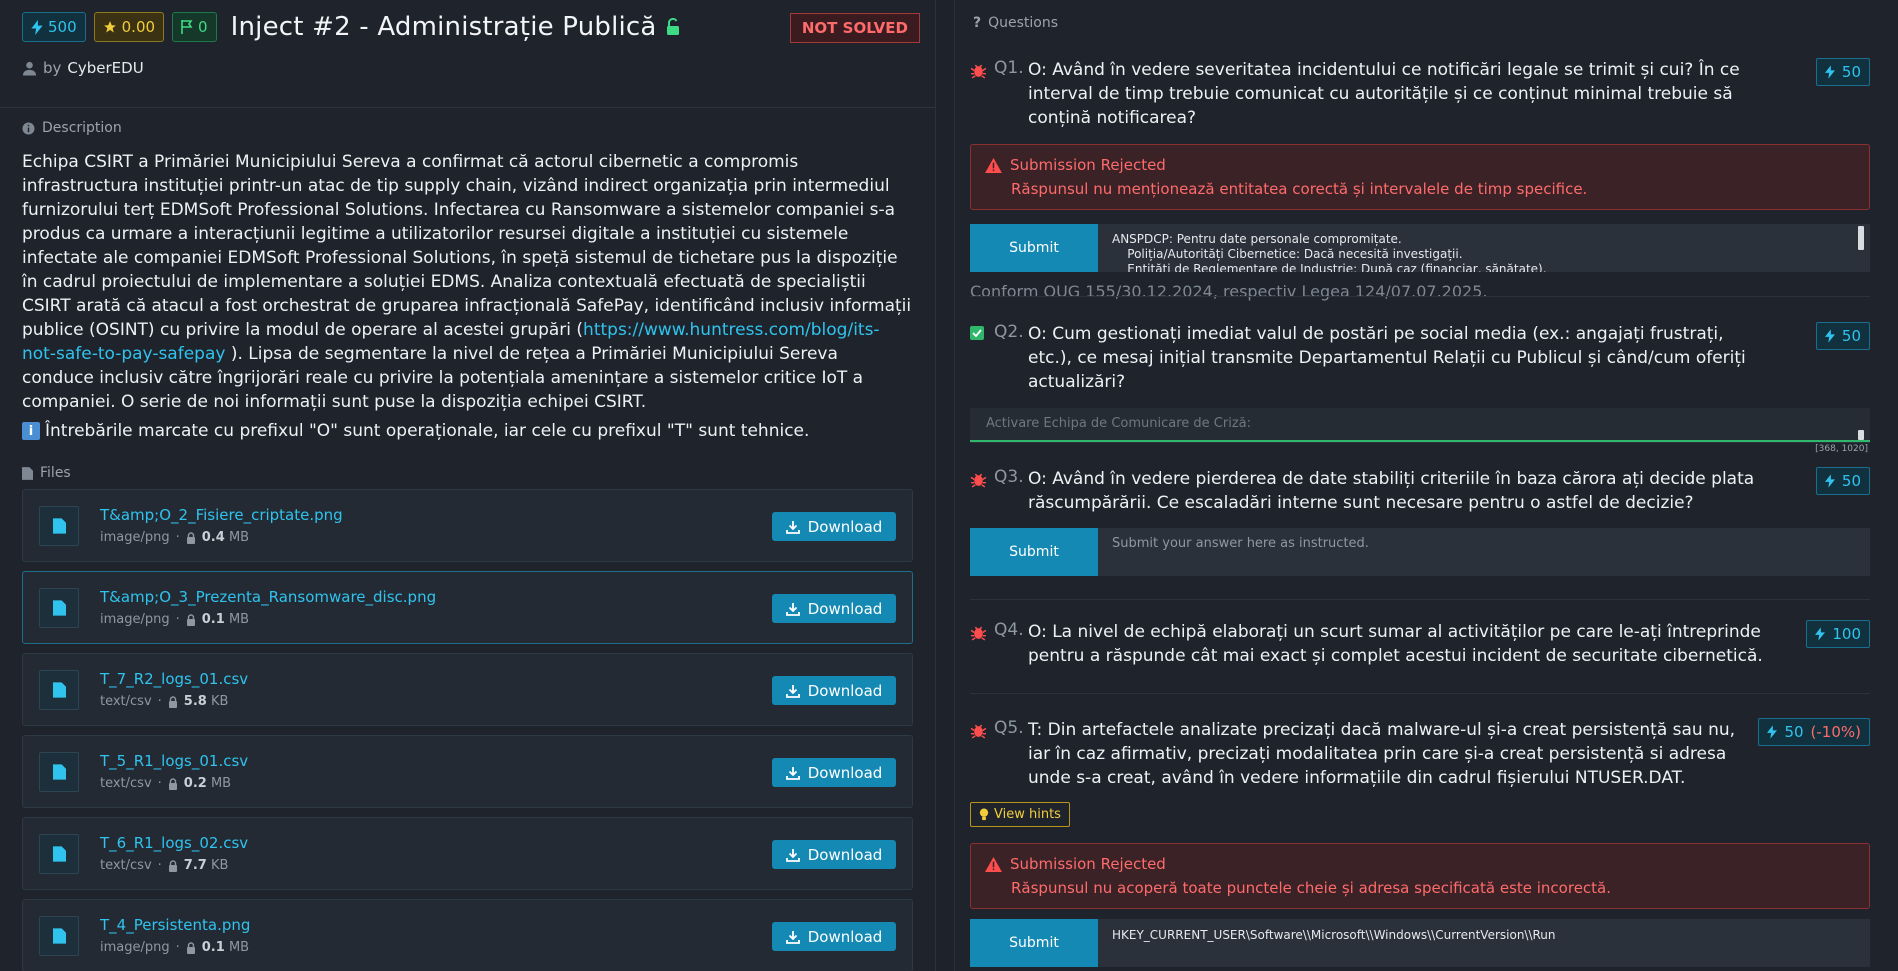 The height and width of the screenshot is (971, 1898). I want to click on question-number: Q3., so click(1009, 477).